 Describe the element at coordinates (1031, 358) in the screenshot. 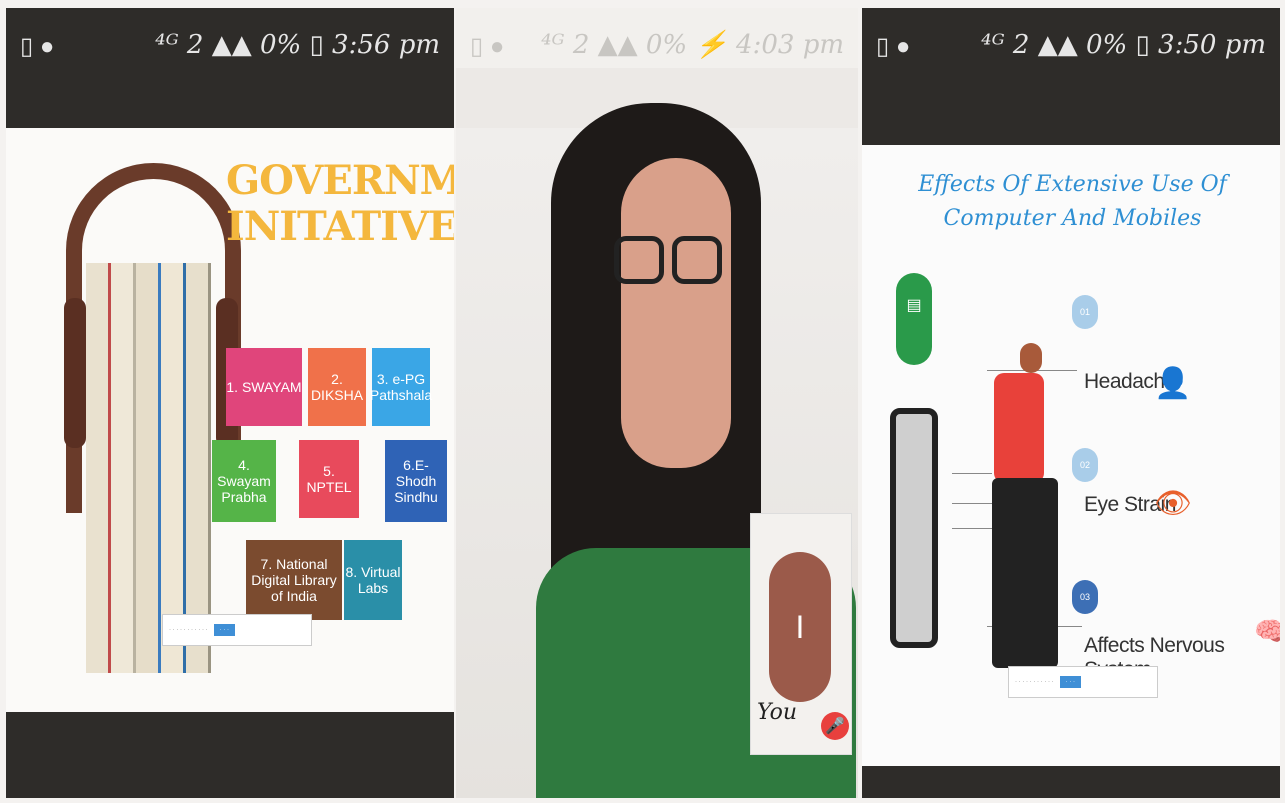

I see `person-head` at that location.